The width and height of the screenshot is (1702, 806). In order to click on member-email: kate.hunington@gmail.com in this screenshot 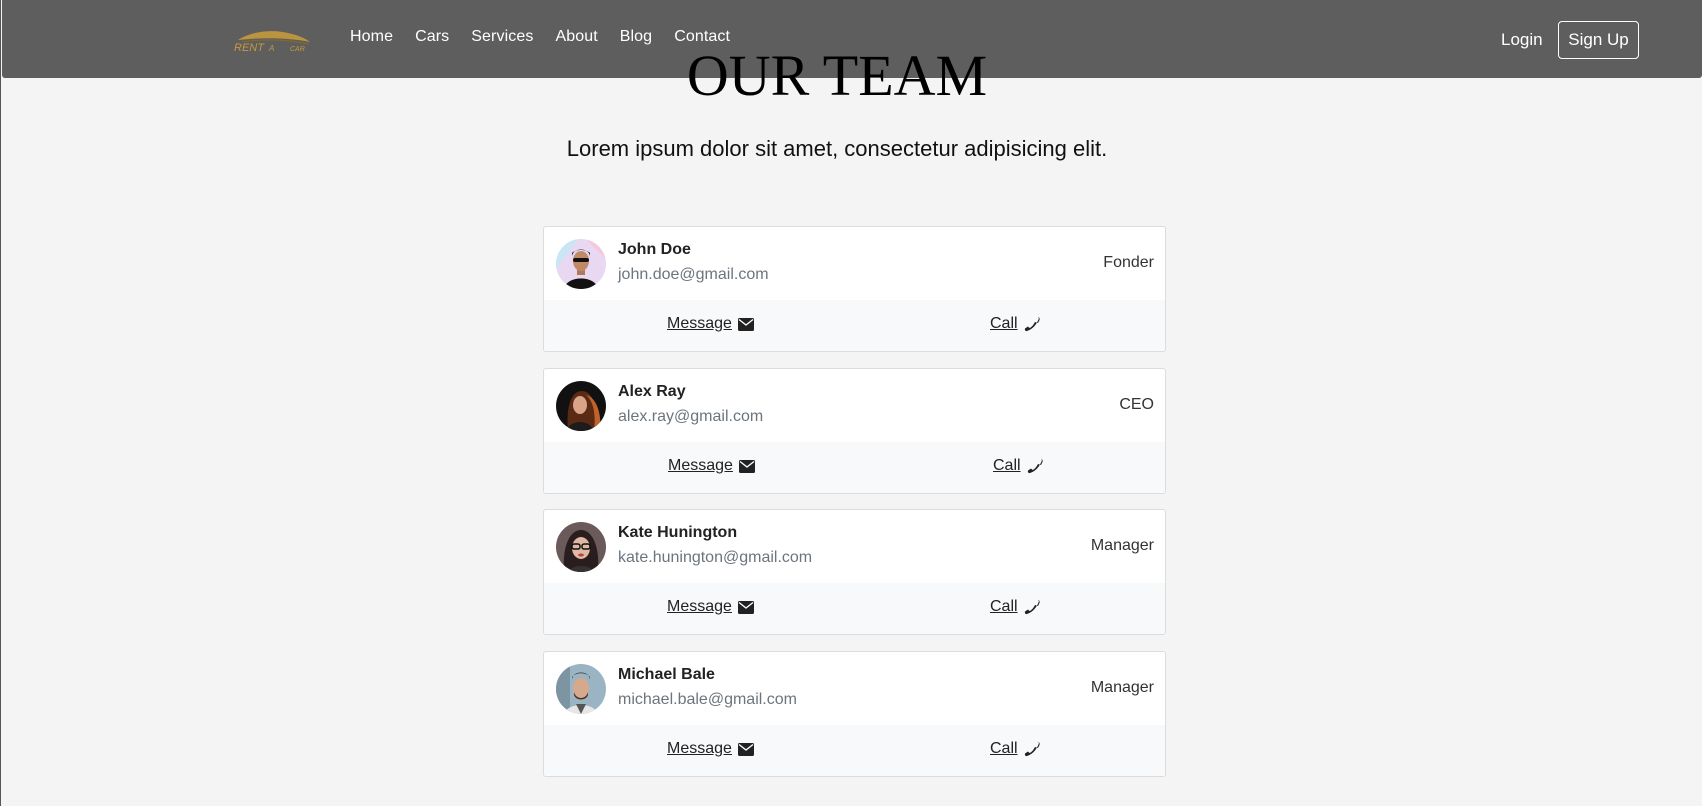, I will do `click(715, 557)`.